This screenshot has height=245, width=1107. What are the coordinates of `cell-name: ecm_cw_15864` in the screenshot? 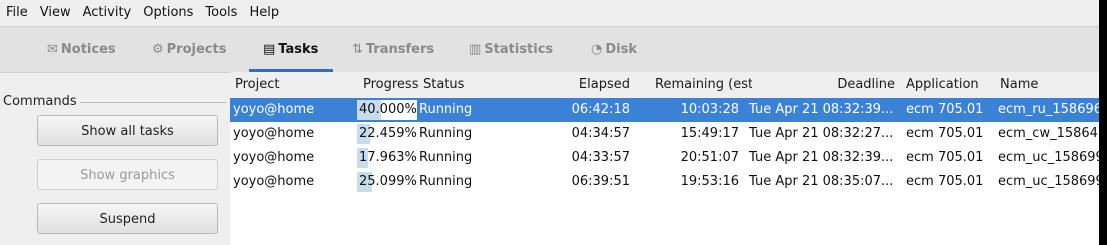 It's located at (1048, 133).